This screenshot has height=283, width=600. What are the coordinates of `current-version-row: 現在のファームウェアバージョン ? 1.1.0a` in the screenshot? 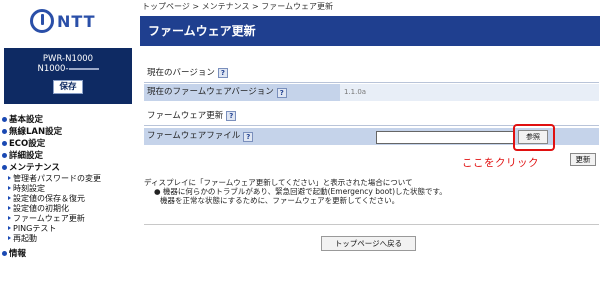 It's located at (371, 92).